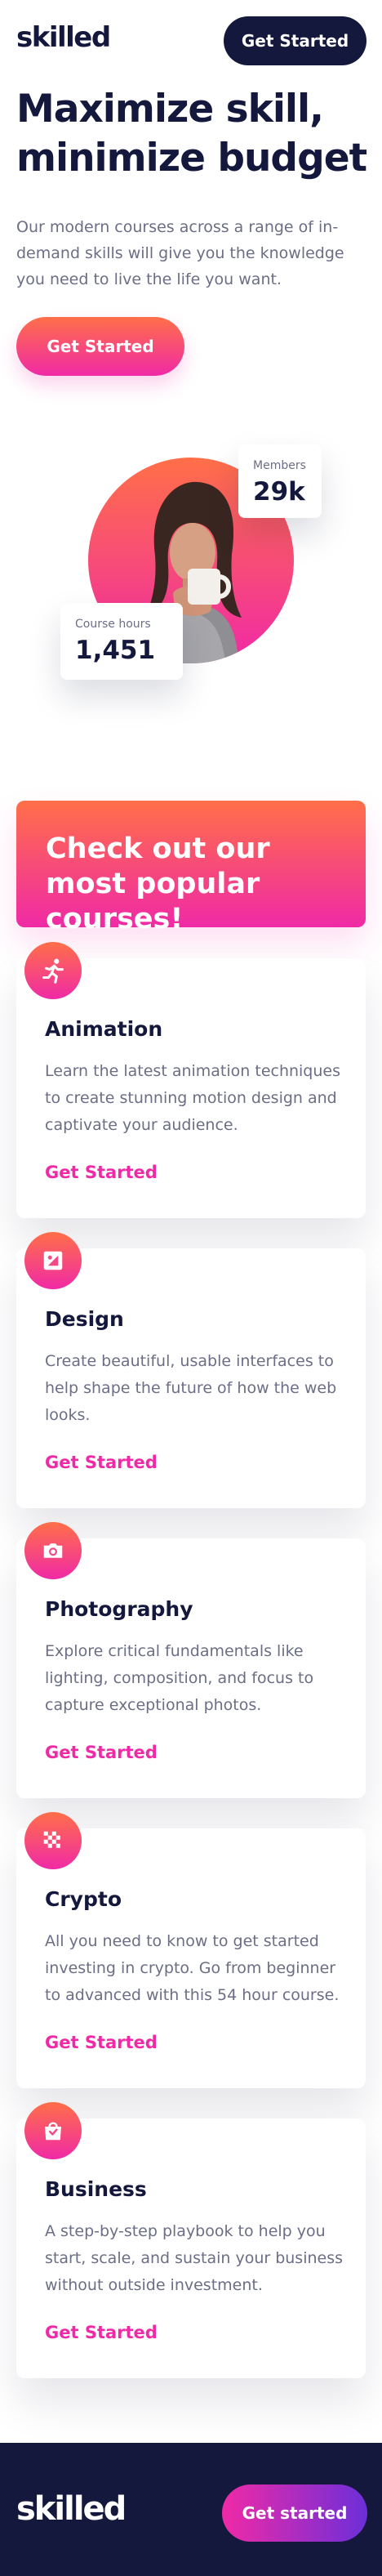  What do you see at coordinates (119, 1609) in the screenshot?
I see `course-title: Photography` at bounding box center [119, 1609].